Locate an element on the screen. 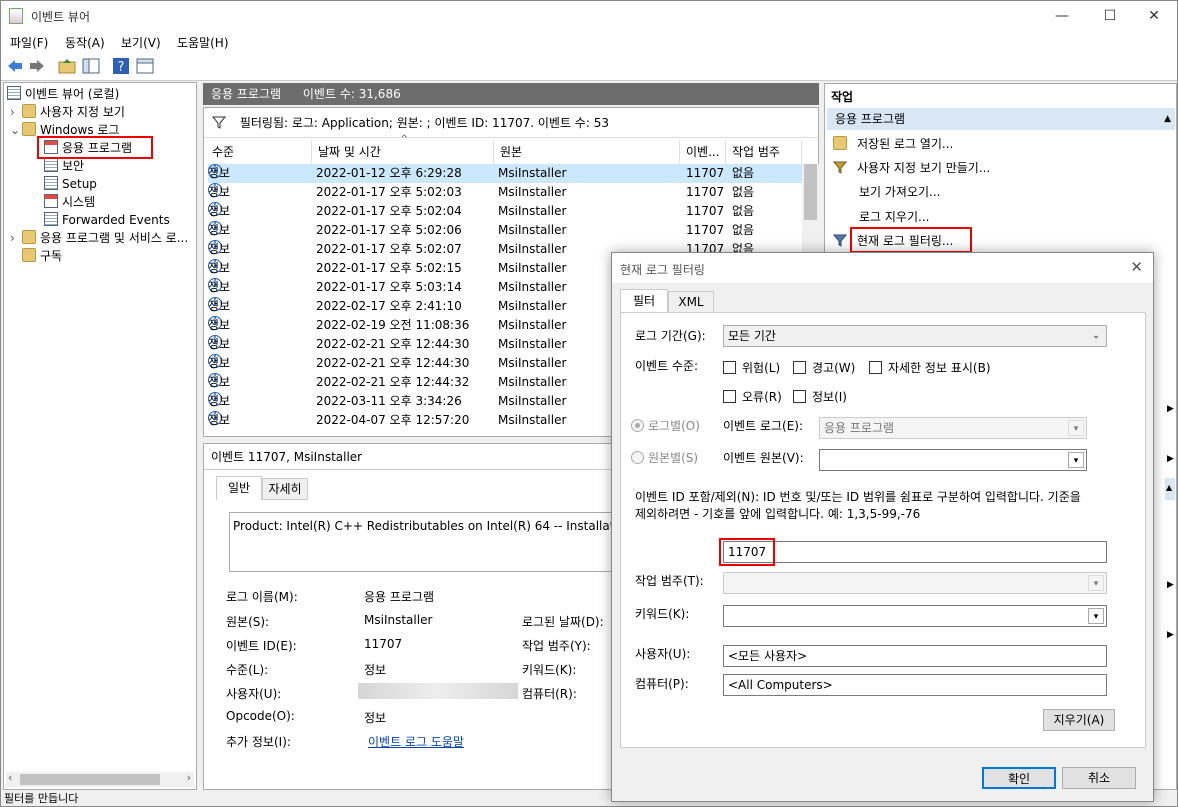  logged-select: 모든 기간 ⌄ is located at coordinates (915, 336).